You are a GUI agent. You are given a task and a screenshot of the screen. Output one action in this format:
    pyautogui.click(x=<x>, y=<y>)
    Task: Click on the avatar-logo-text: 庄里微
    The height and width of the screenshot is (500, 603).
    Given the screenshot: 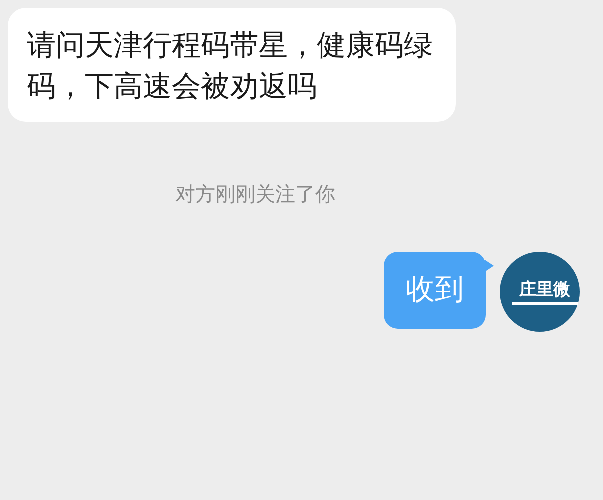 What is the action you would take?
    pyautogui.click(x=545, y=292)
    